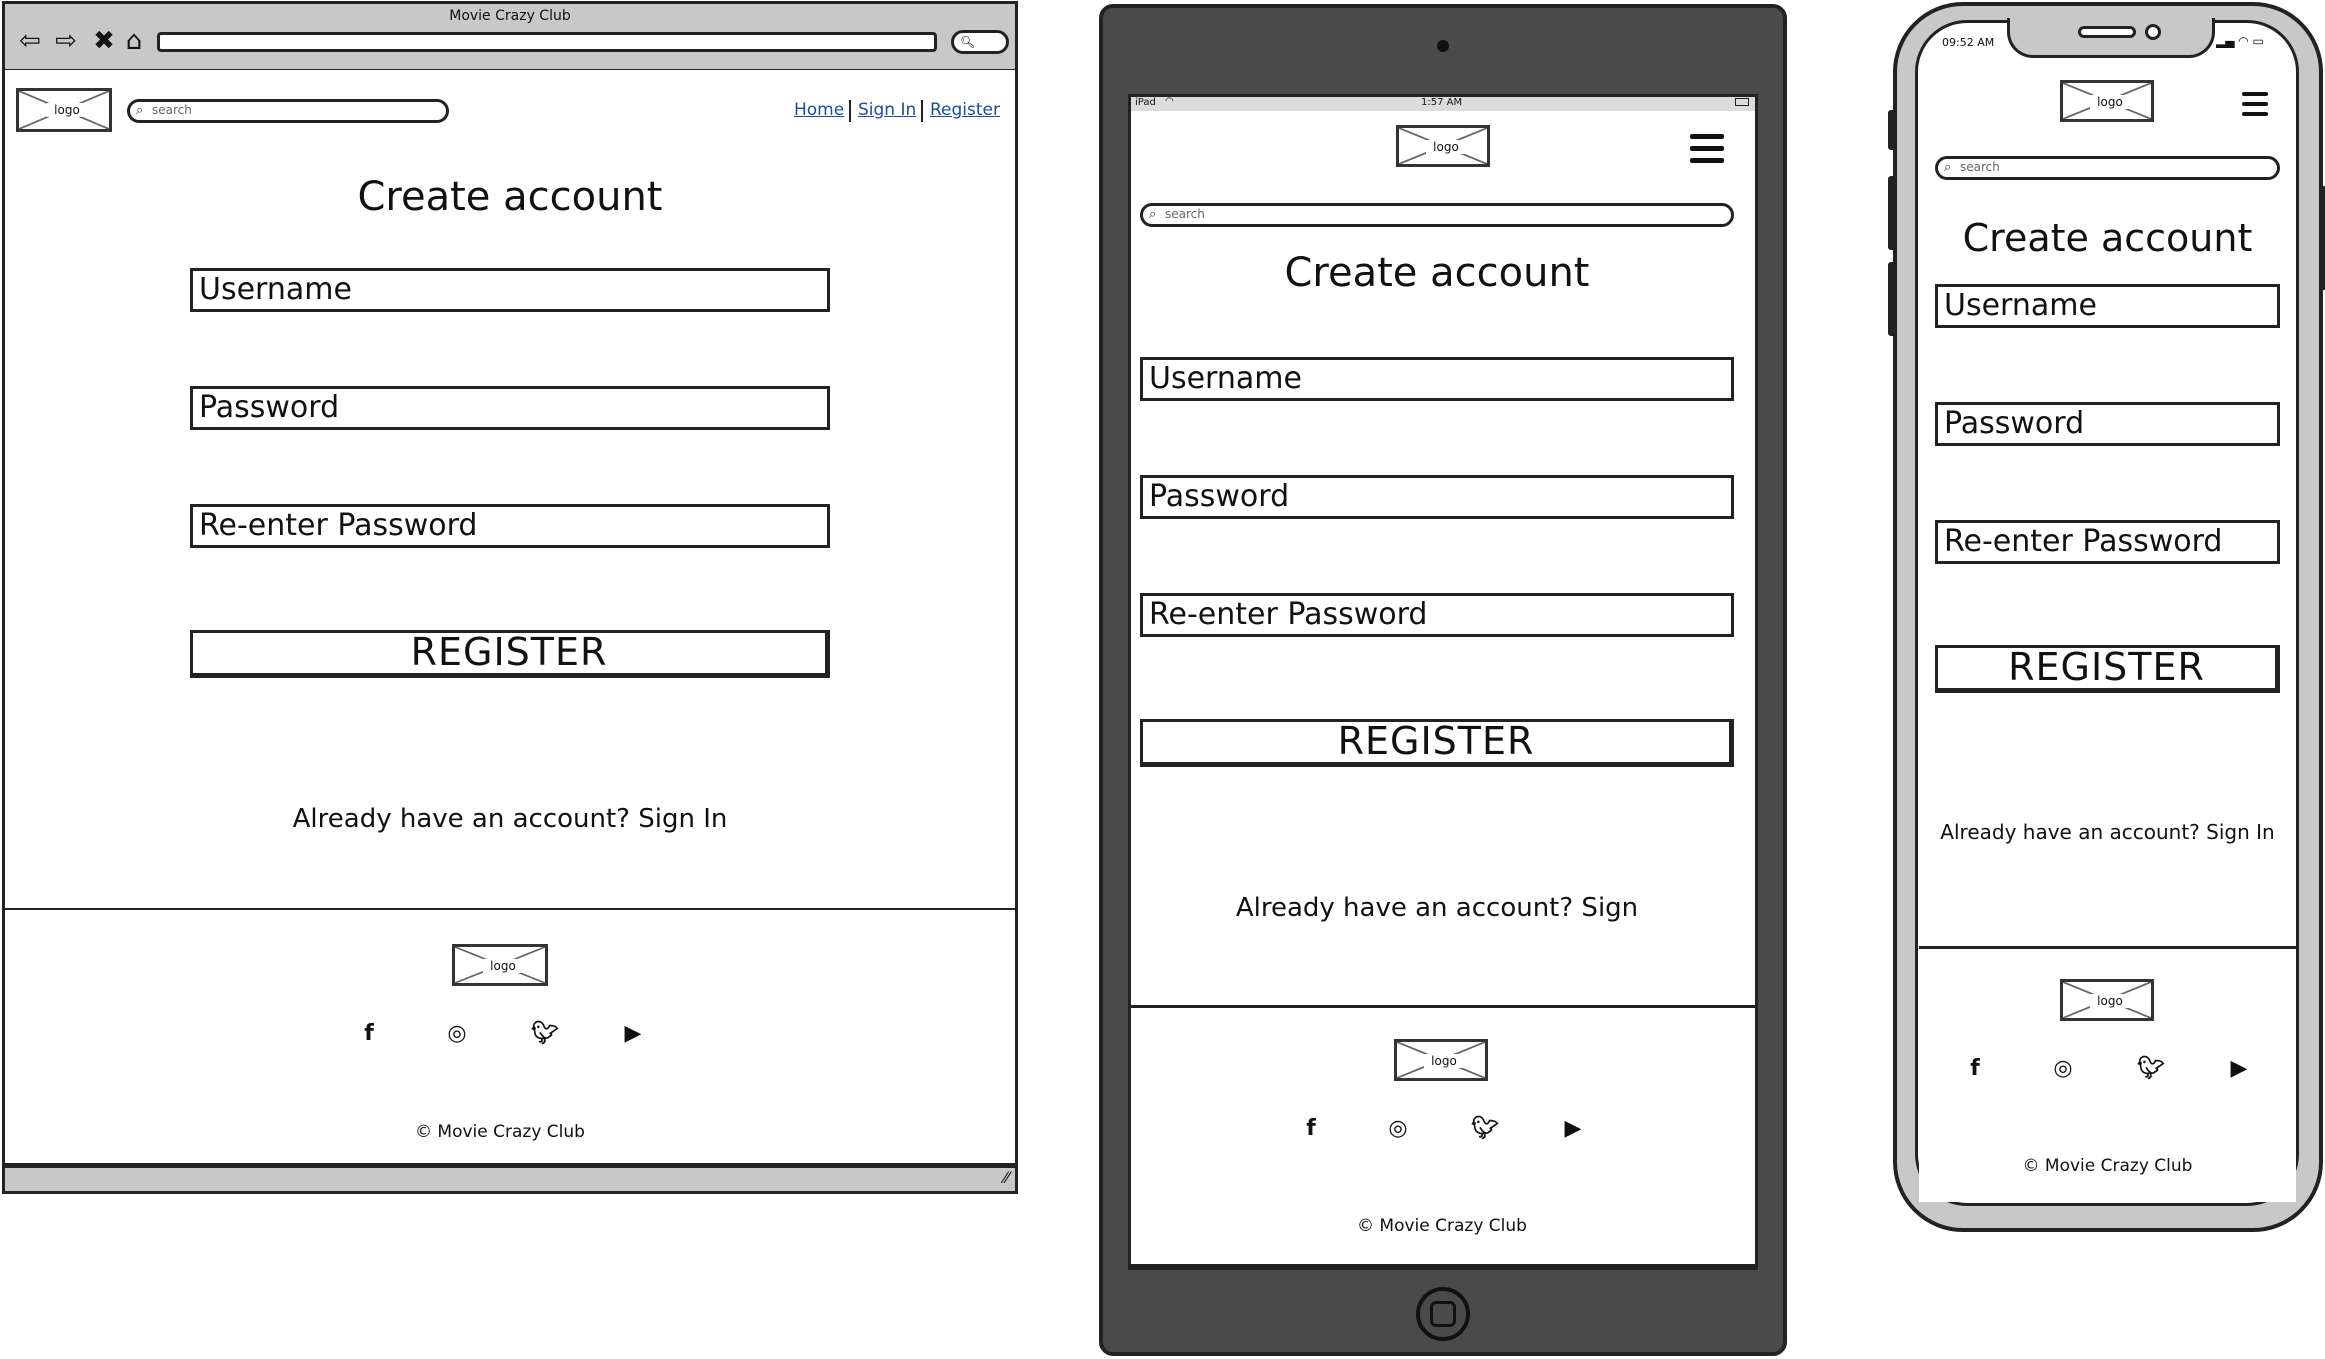 This screenshot has width=2325, height=1359. What do you see at coordinates (104, 41) in the screenshot?
I see `close-icon: ✖` at bounding box center [104, 41].